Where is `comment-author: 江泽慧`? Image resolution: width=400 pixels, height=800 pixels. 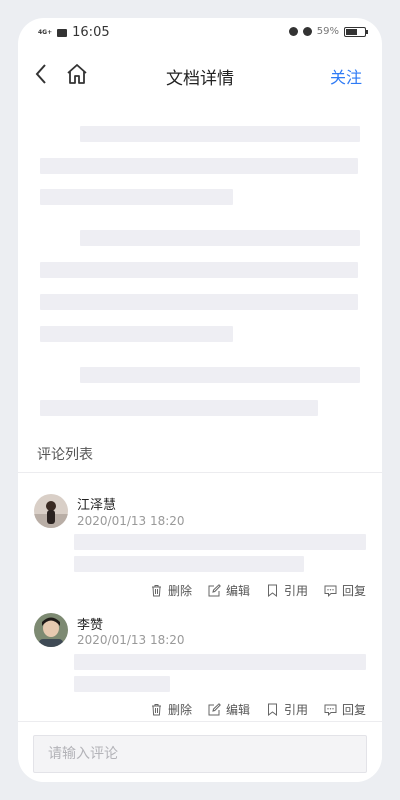
comment-author: 江泽慧 is located at coordinates (97, 505).